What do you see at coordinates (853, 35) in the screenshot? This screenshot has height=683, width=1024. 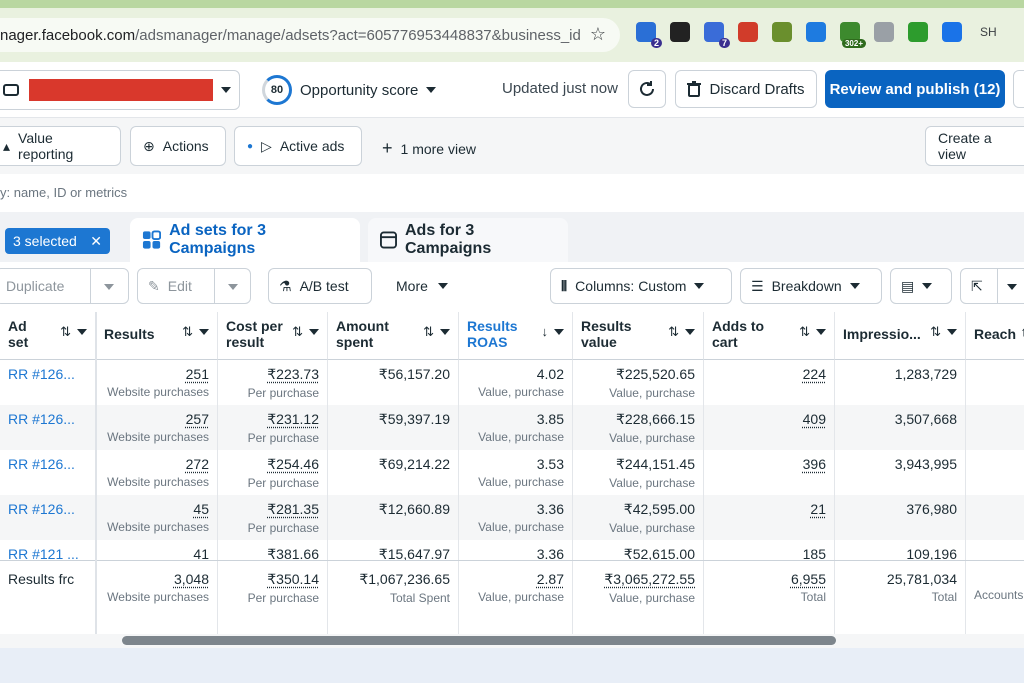 I see `green-circle-extension-icon: 302+` at bounding box center [853, 35].